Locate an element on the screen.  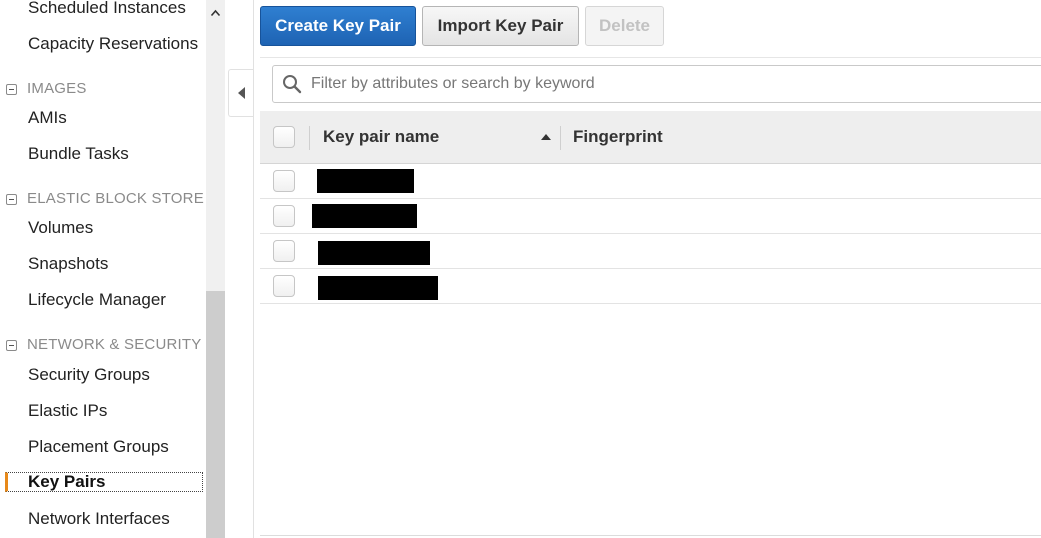
scroll-up-arrow-icon is located at coordinates (215, 13).